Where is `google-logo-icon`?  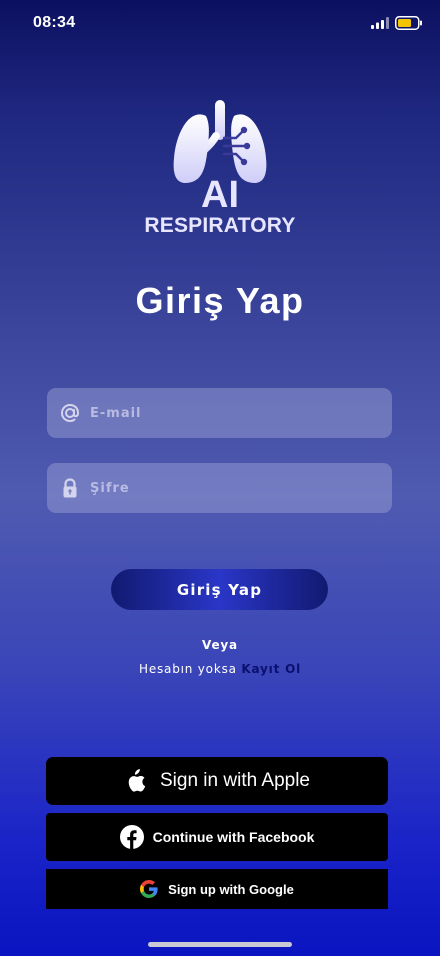 google-logo-icon is located at coordinates (149, 889).